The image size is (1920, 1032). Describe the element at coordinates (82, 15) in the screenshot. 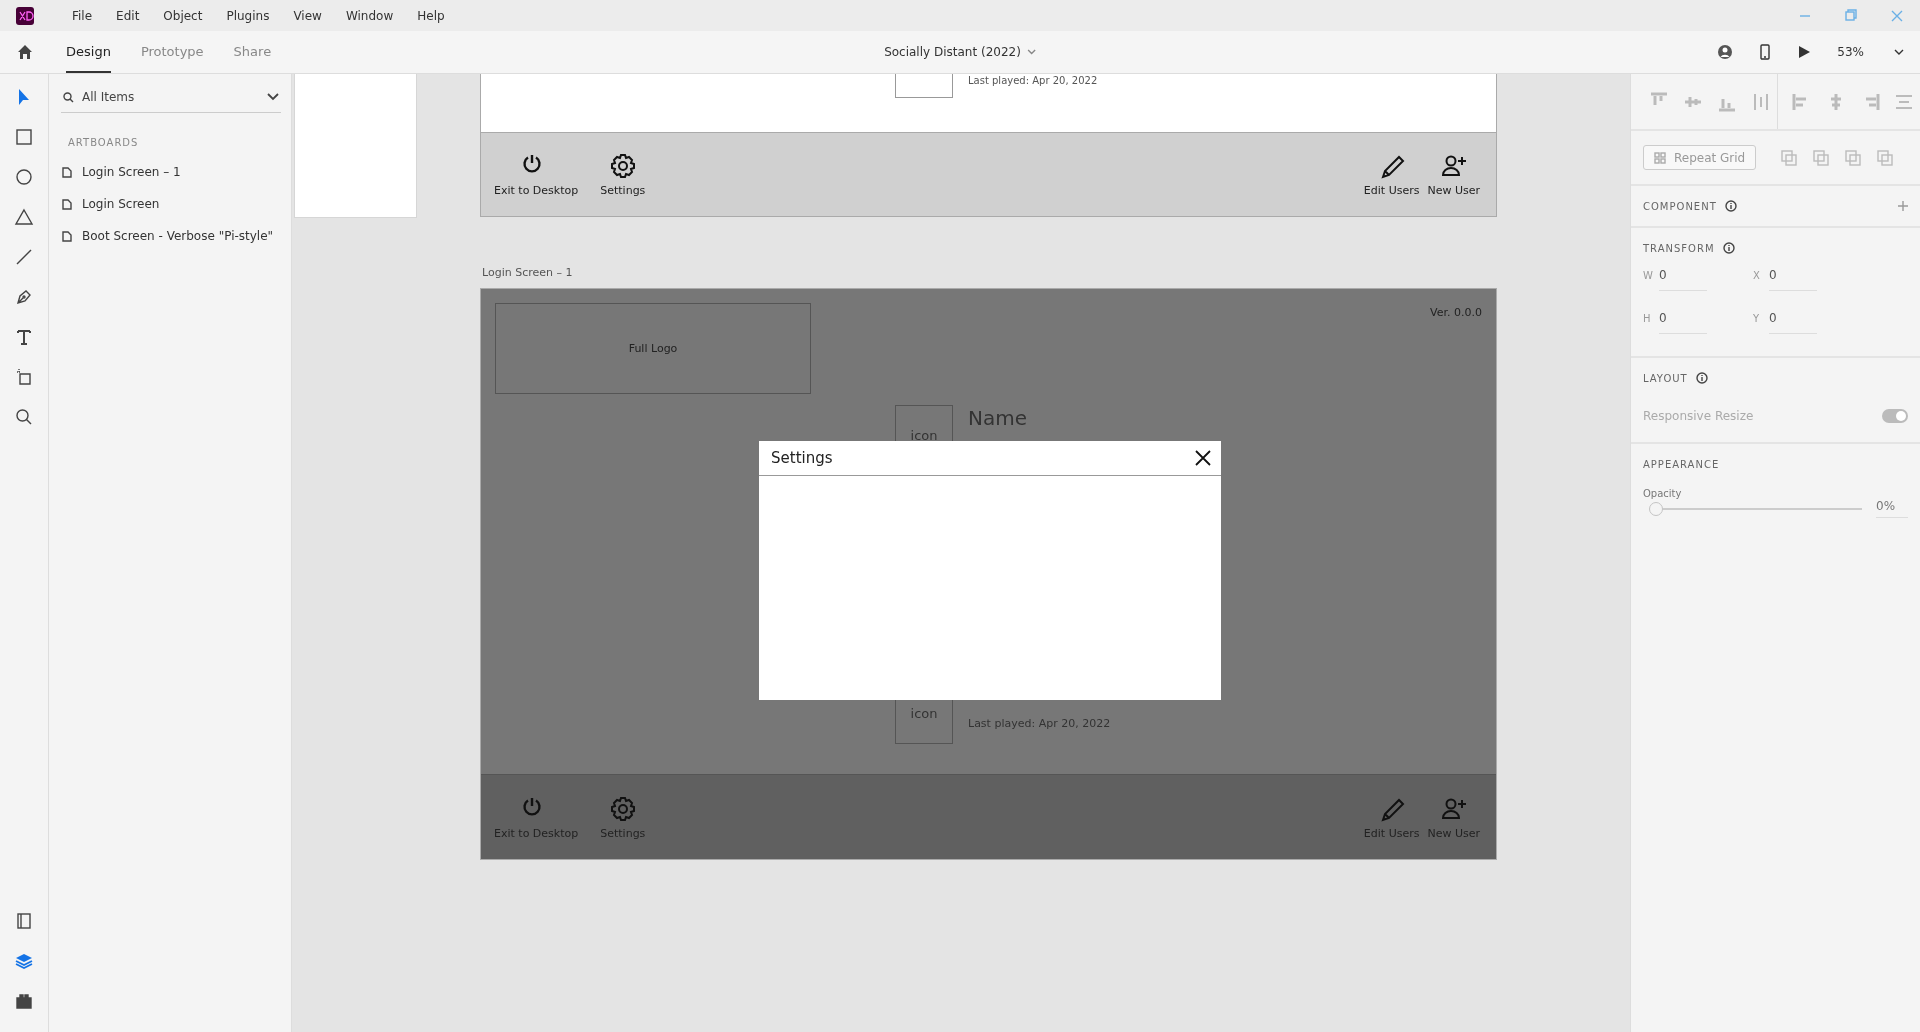

I see `menu-item: File` at that location.